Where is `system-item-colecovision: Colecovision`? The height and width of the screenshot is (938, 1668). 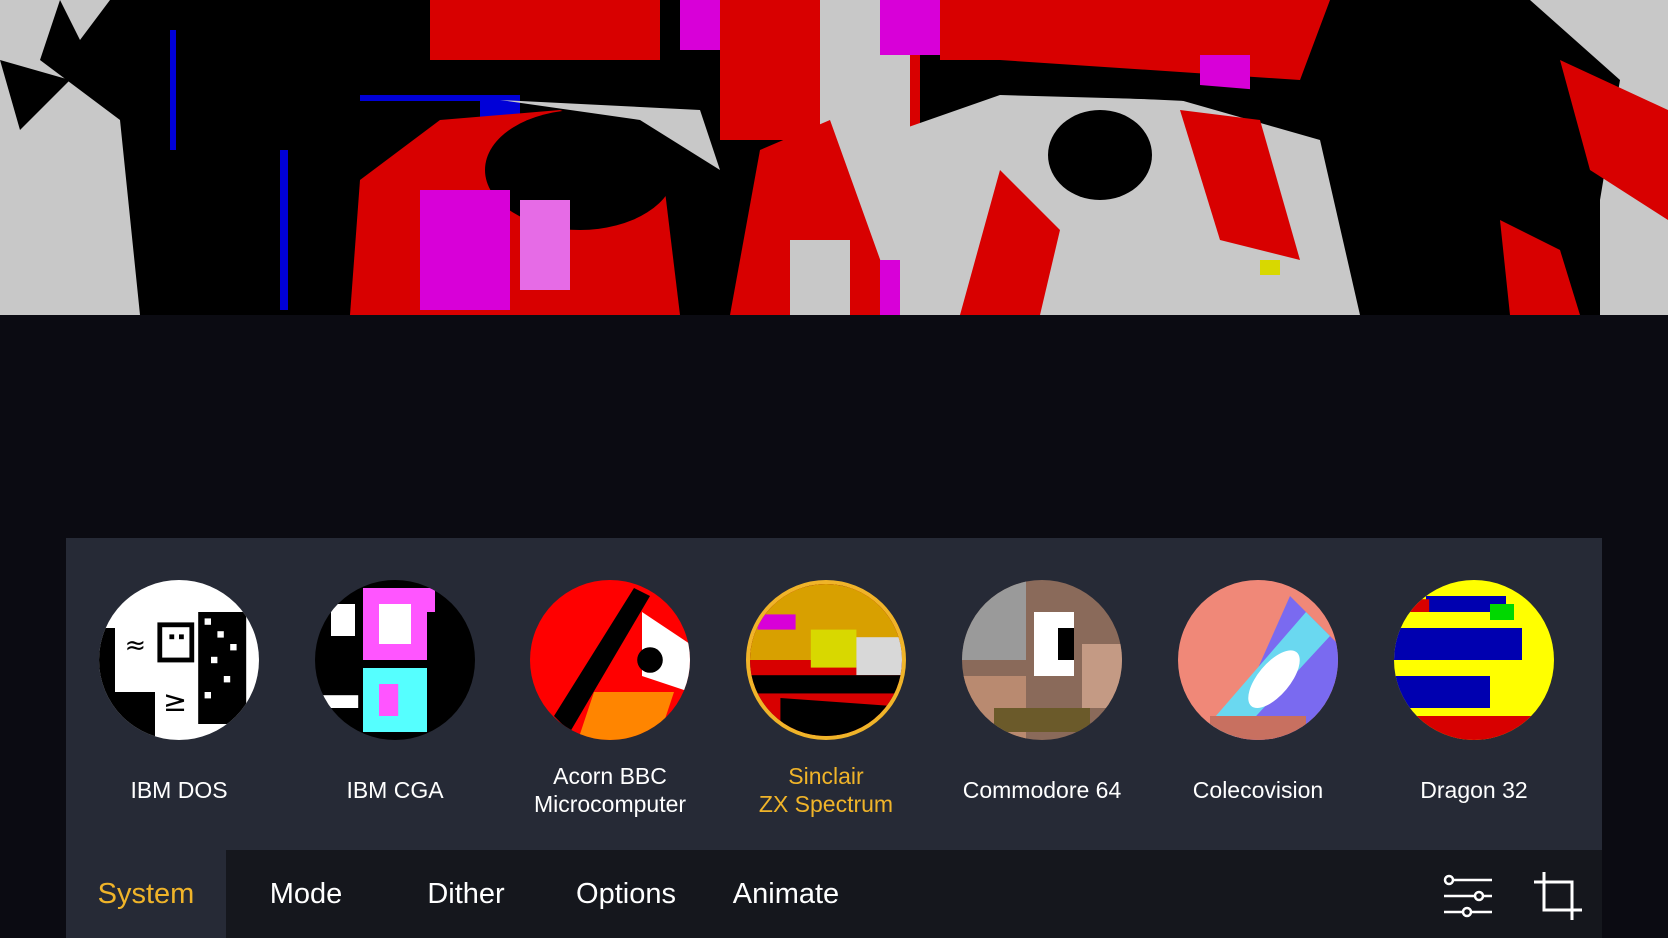 system-item-colecovision: Colecovision is located at coordinates (1258, 710).